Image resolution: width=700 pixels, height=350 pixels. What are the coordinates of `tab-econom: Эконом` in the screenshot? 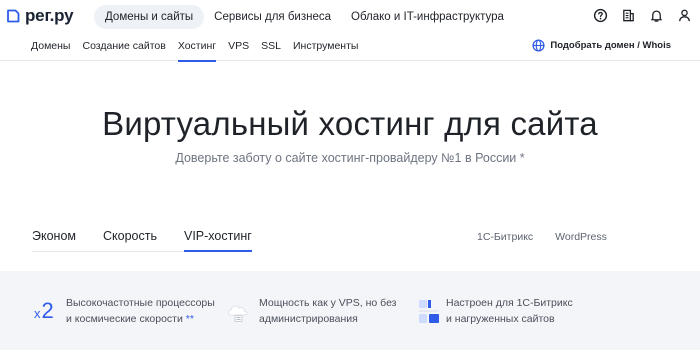 It's located at (54, 241).